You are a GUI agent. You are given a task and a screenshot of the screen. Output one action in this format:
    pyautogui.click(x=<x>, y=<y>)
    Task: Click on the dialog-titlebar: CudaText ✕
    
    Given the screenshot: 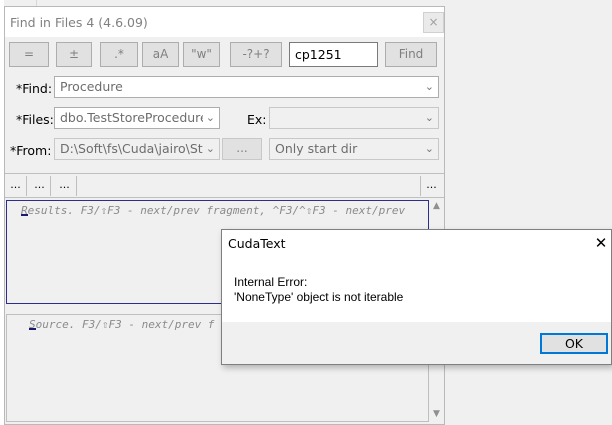 What is the action you would take?
    pyautogui.click(x=416, y=244)
    